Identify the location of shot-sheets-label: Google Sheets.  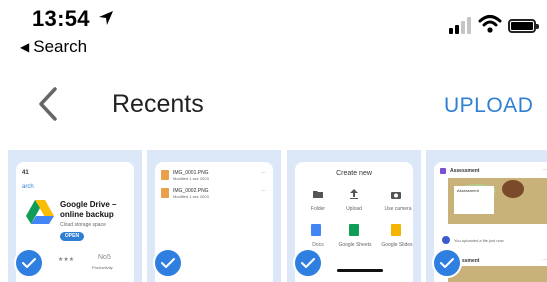
(355, 245).